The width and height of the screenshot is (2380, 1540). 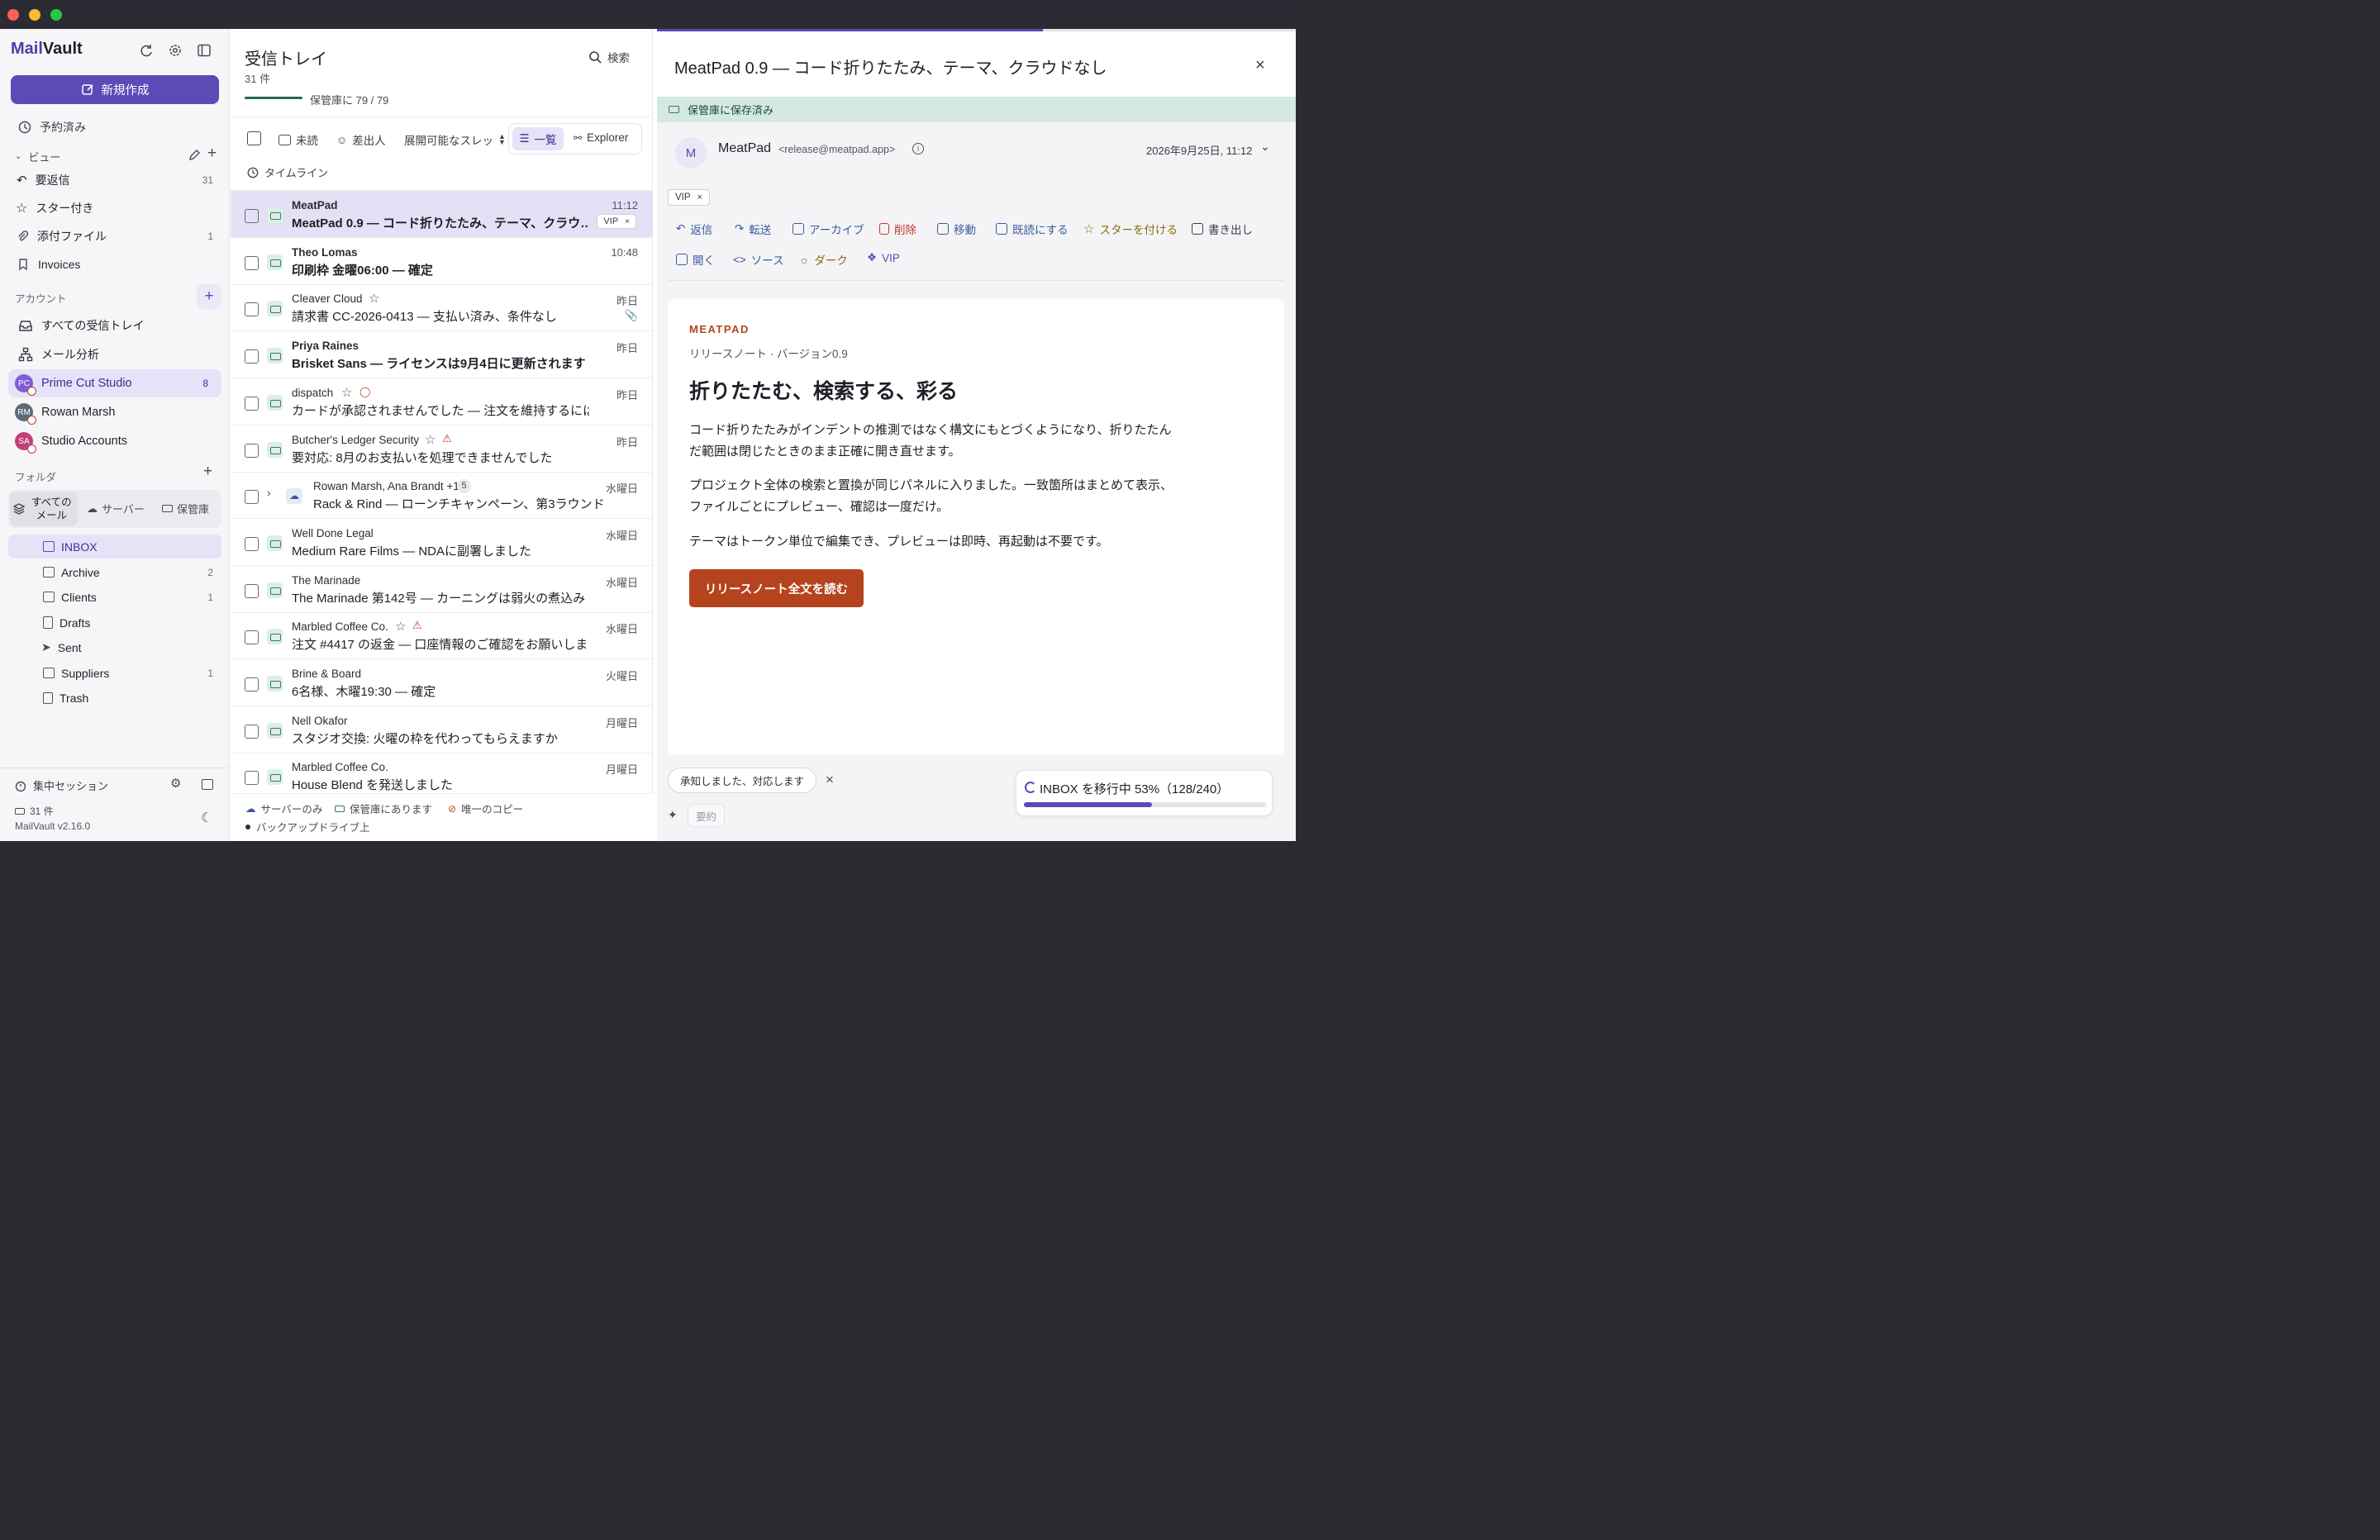 I want to click on folder-drafts: Drafts, so click(x=114, y=623).